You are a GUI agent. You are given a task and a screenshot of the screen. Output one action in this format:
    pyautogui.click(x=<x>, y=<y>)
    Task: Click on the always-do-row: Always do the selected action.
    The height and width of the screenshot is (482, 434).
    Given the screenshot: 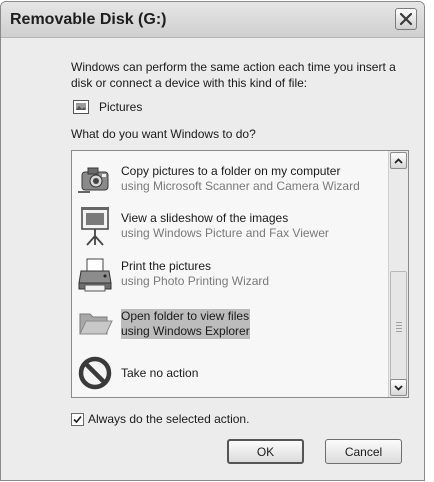 What is the action you would take?
    pyautogui.click(x=160, y=419)
    